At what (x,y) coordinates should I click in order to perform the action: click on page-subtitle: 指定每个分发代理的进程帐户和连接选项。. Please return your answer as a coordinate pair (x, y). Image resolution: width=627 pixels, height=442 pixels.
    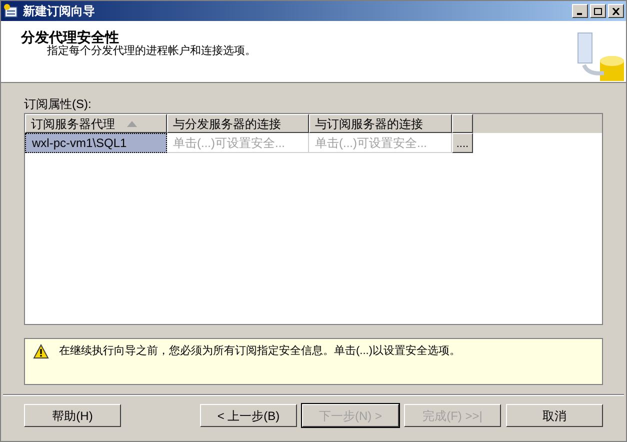
    Looking at the image, I should click on (151, 51).